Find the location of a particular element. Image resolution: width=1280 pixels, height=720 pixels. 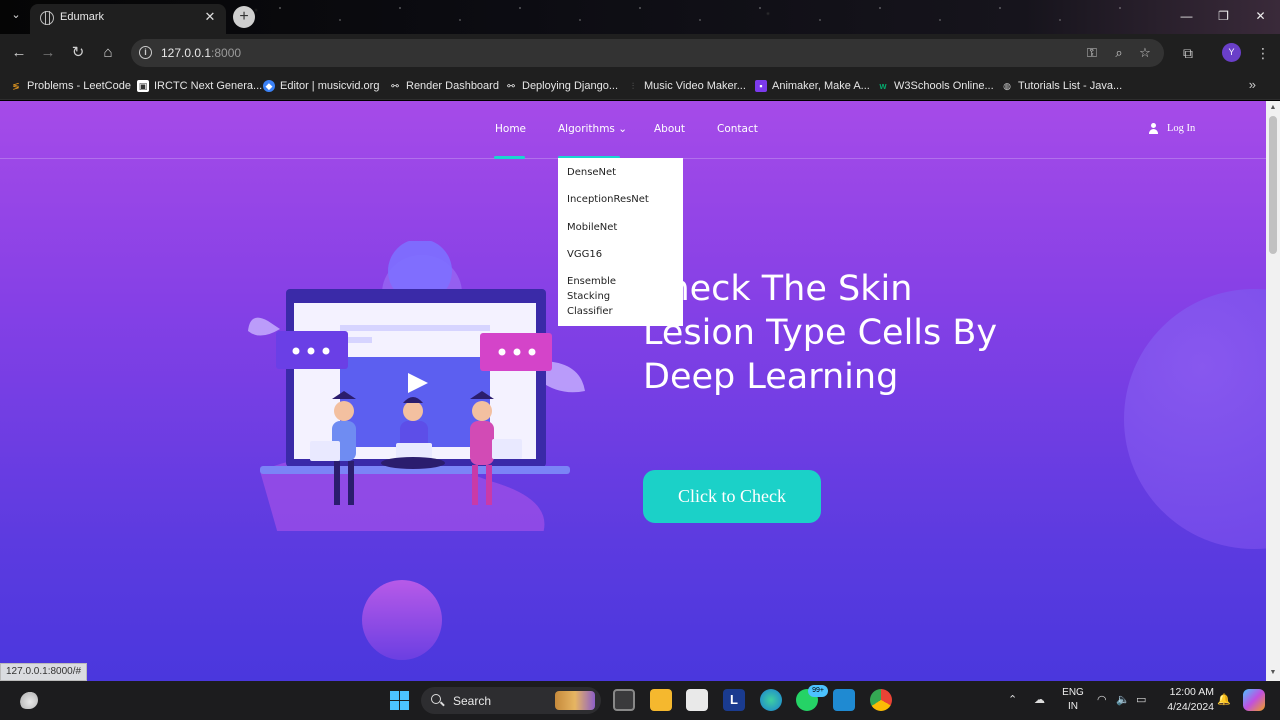

search-icon is located at coordinates (436, 699).